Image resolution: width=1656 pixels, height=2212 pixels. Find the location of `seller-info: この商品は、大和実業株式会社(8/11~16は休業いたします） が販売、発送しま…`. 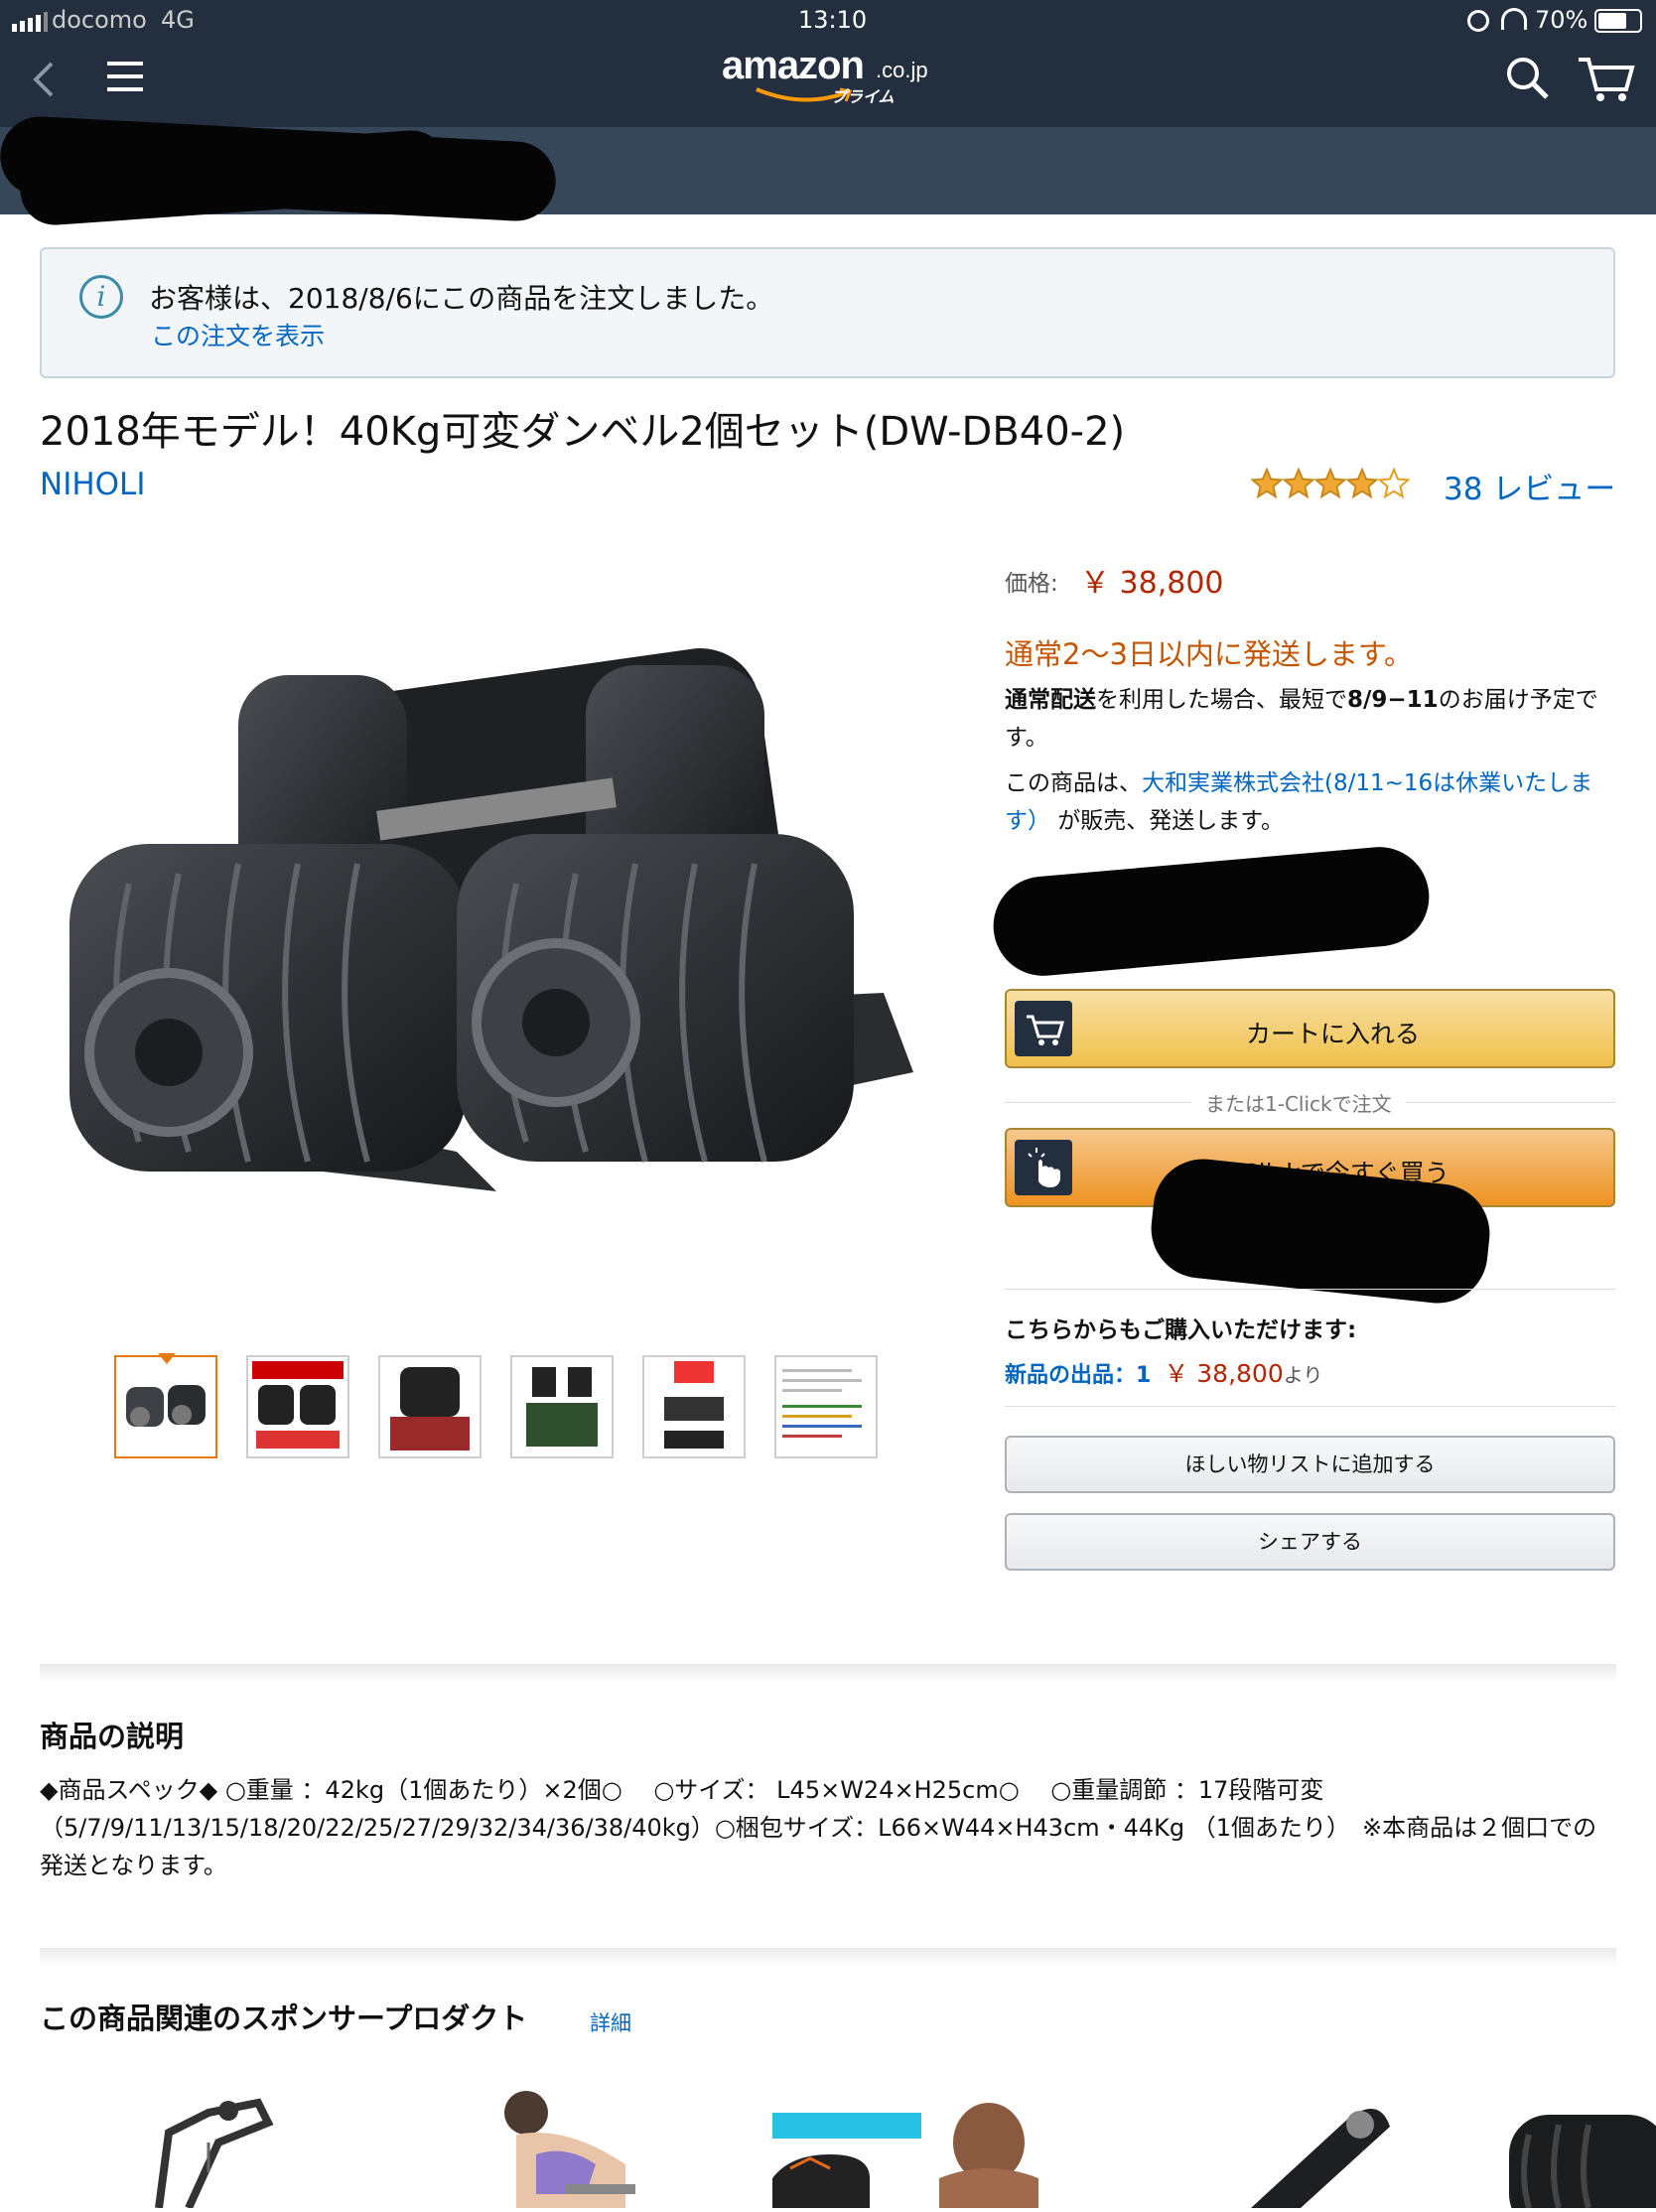

seller-info: この商品は、大和実業株式会社(8/11~16は休業いたします） が販売、発送しま… is located at coordinates (1313, 802).